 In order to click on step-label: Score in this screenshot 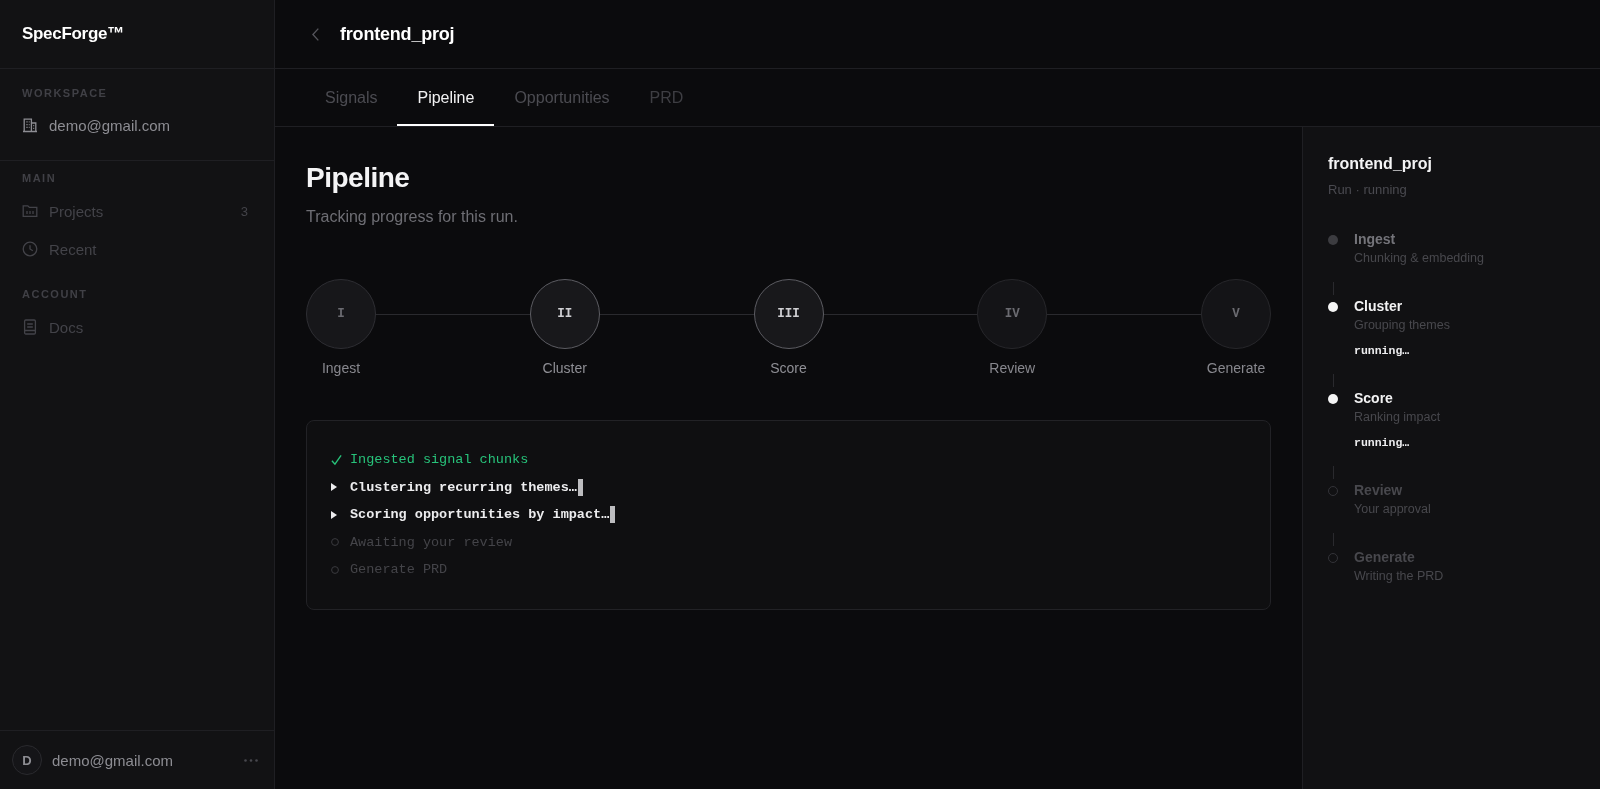, I will do `click(788, 368)`.